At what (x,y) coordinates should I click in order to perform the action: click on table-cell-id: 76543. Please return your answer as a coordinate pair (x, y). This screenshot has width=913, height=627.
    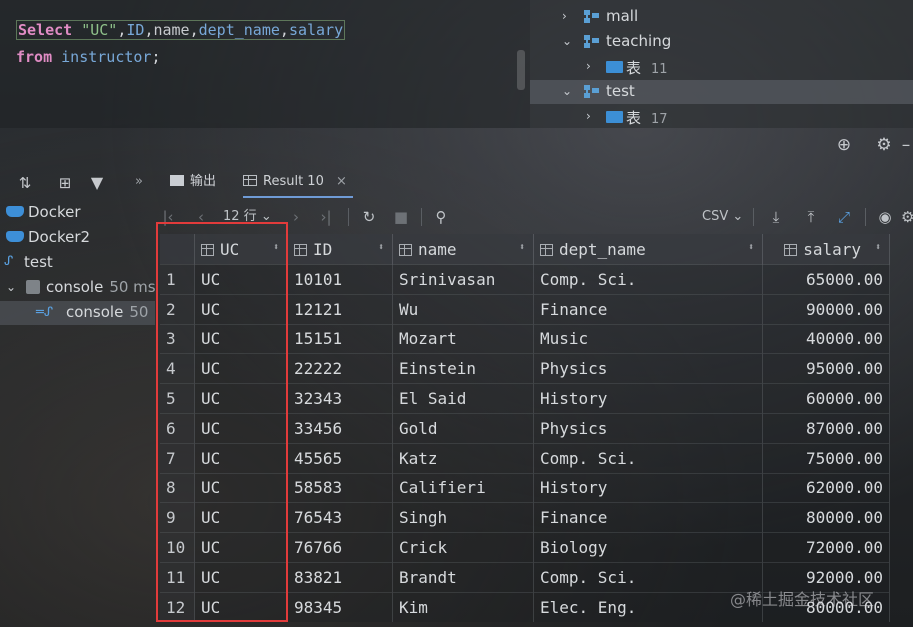
    Looking at the image, I should click on (340, 517).